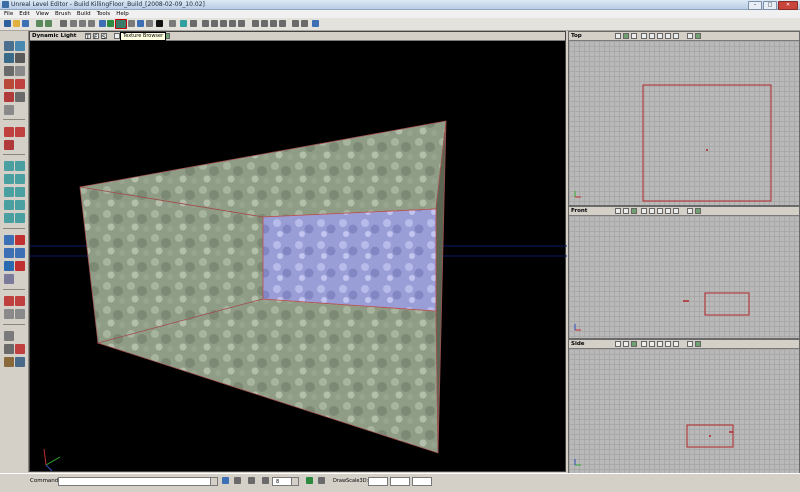 The image size is (800, 492). What do you see at coordinates (140, 23) in the screenshot?
I see `static-mesh-browser-icon` at bounding box center [140, 23].